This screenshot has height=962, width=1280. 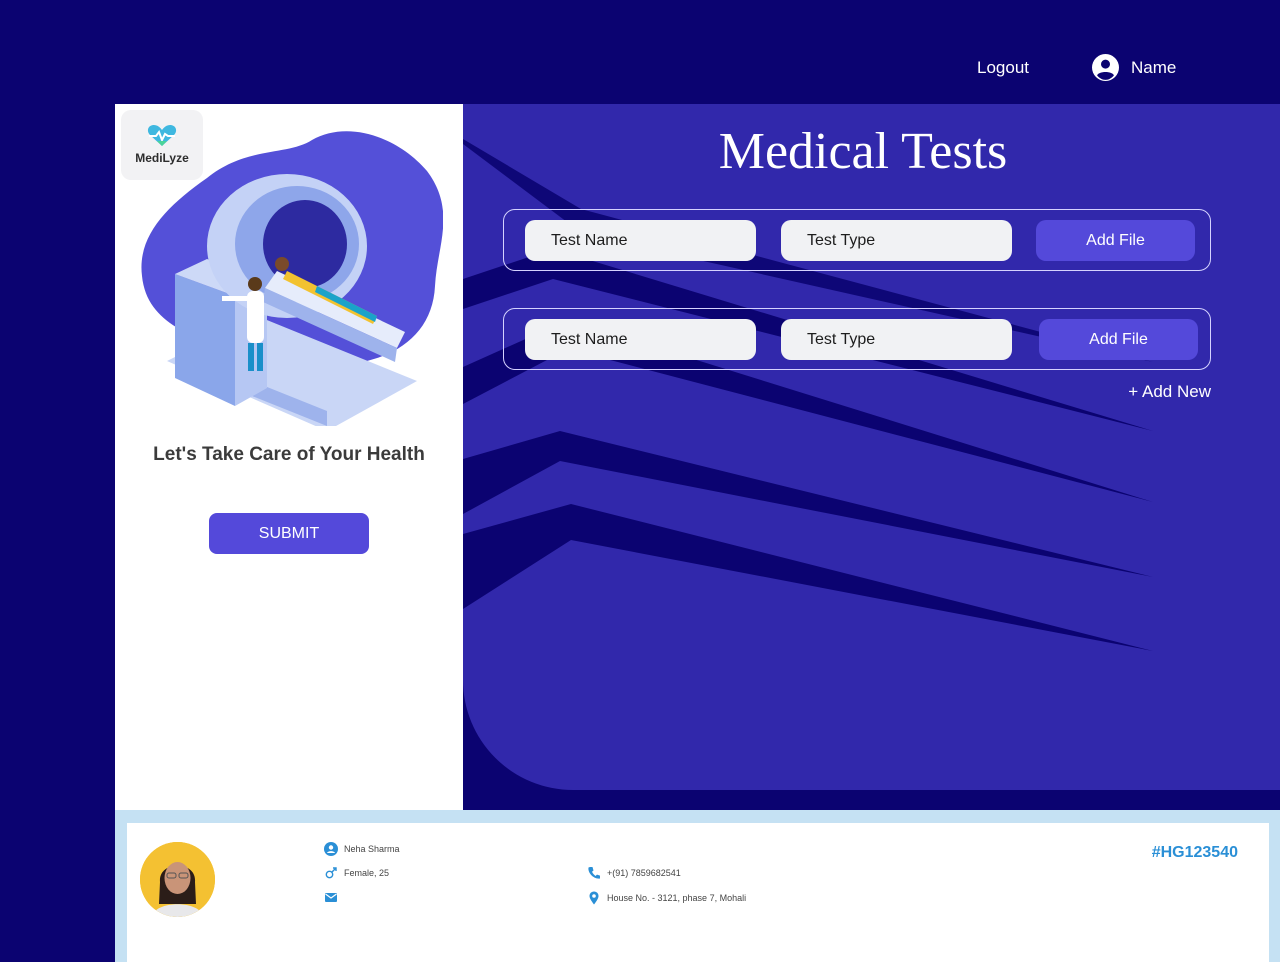 What do you see at coordinates (640, 52) in the screenshot?
I see `top-bar: Logout Name` at bounding box center [640, 52].